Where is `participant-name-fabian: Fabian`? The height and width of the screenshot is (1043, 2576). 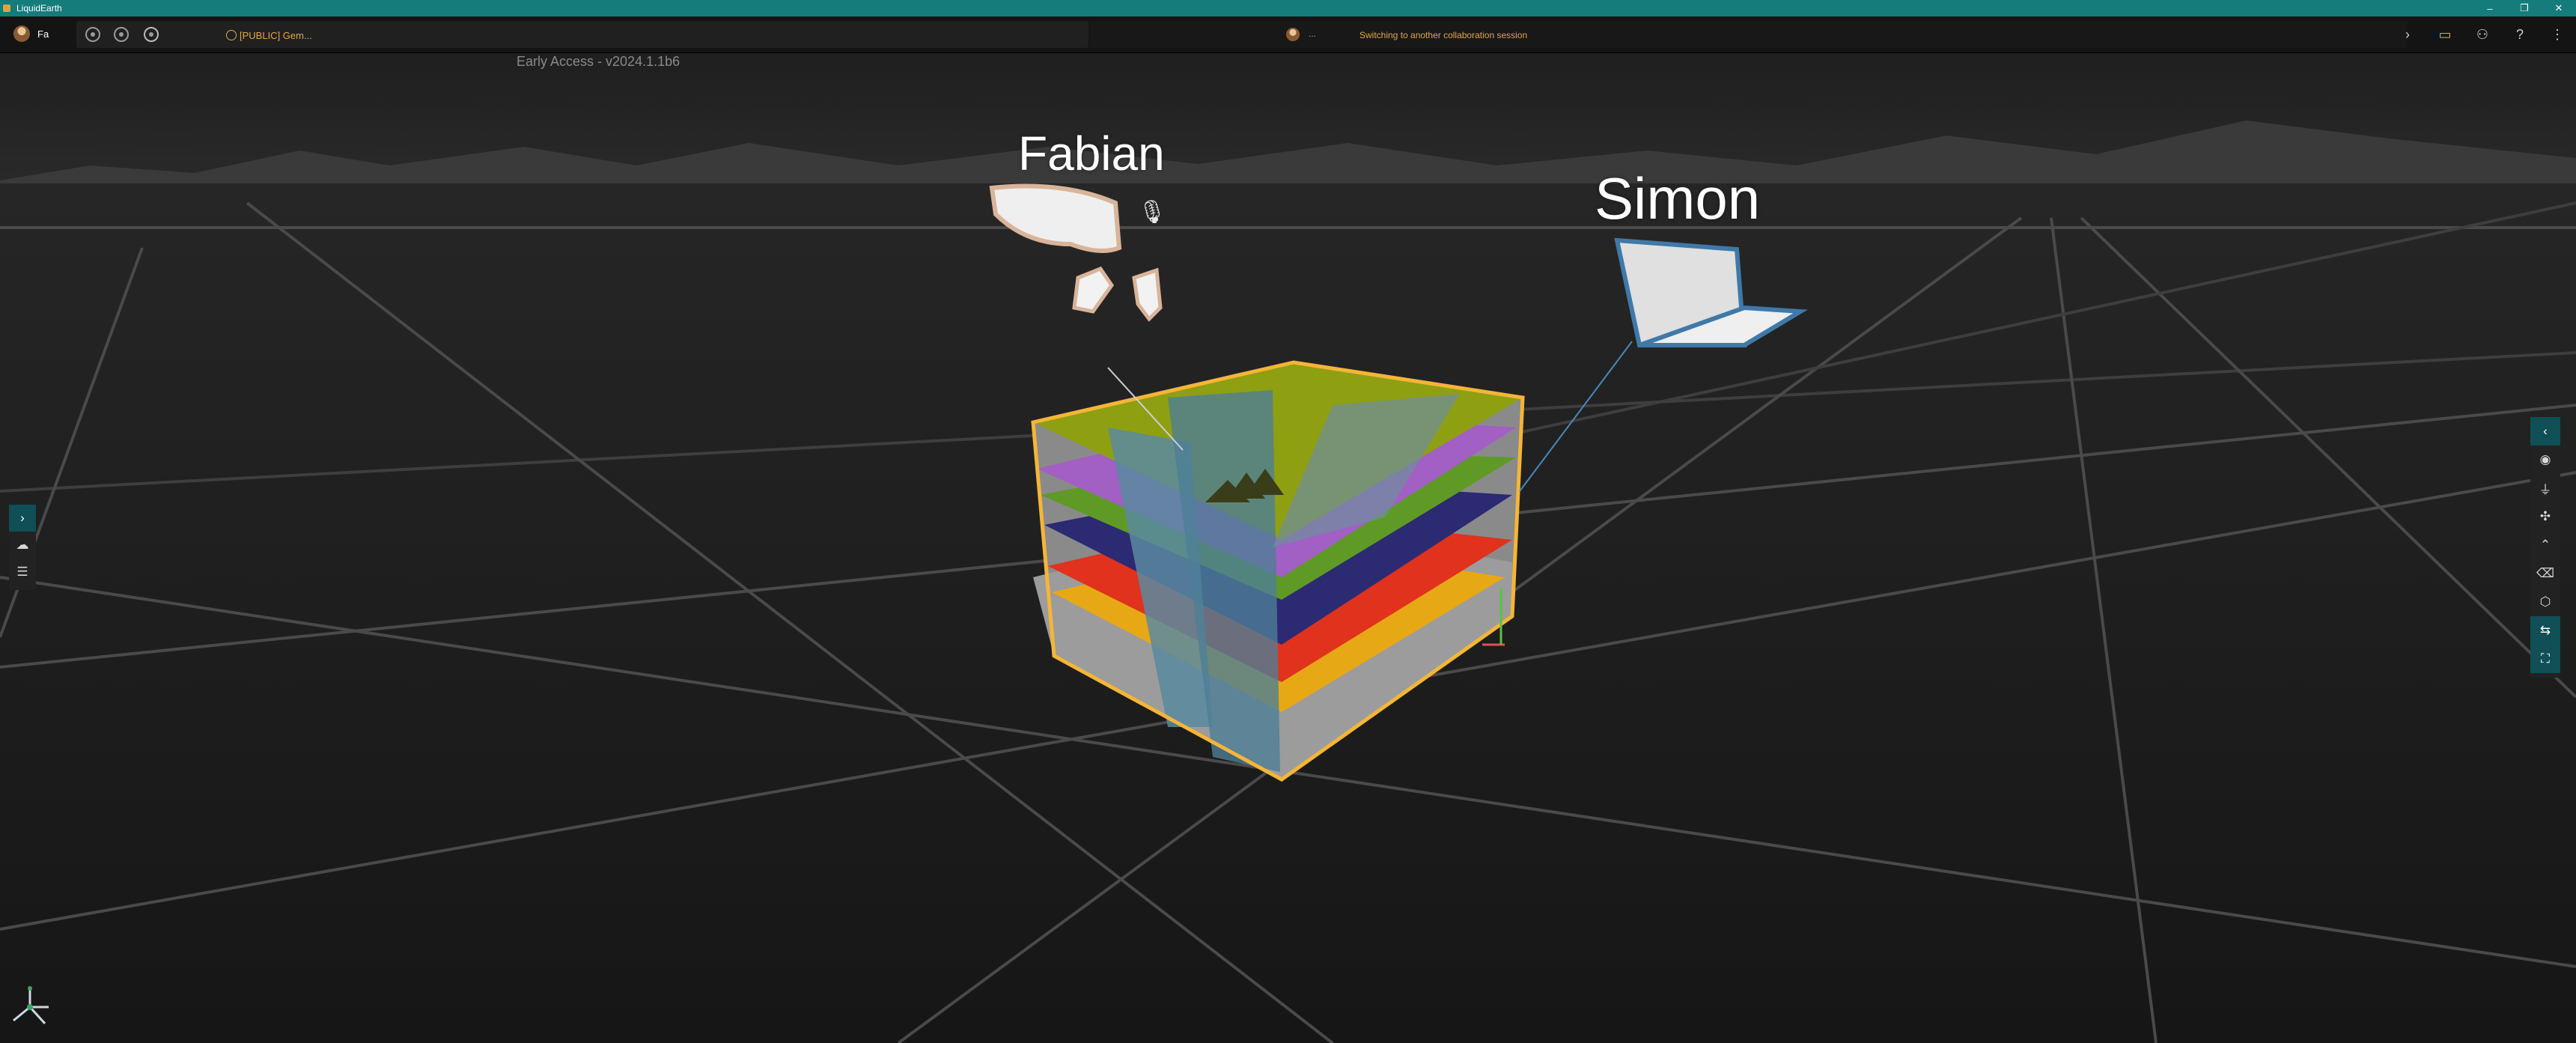
participant-name-fabian: Fabian is located at coordinates (1091, 153).